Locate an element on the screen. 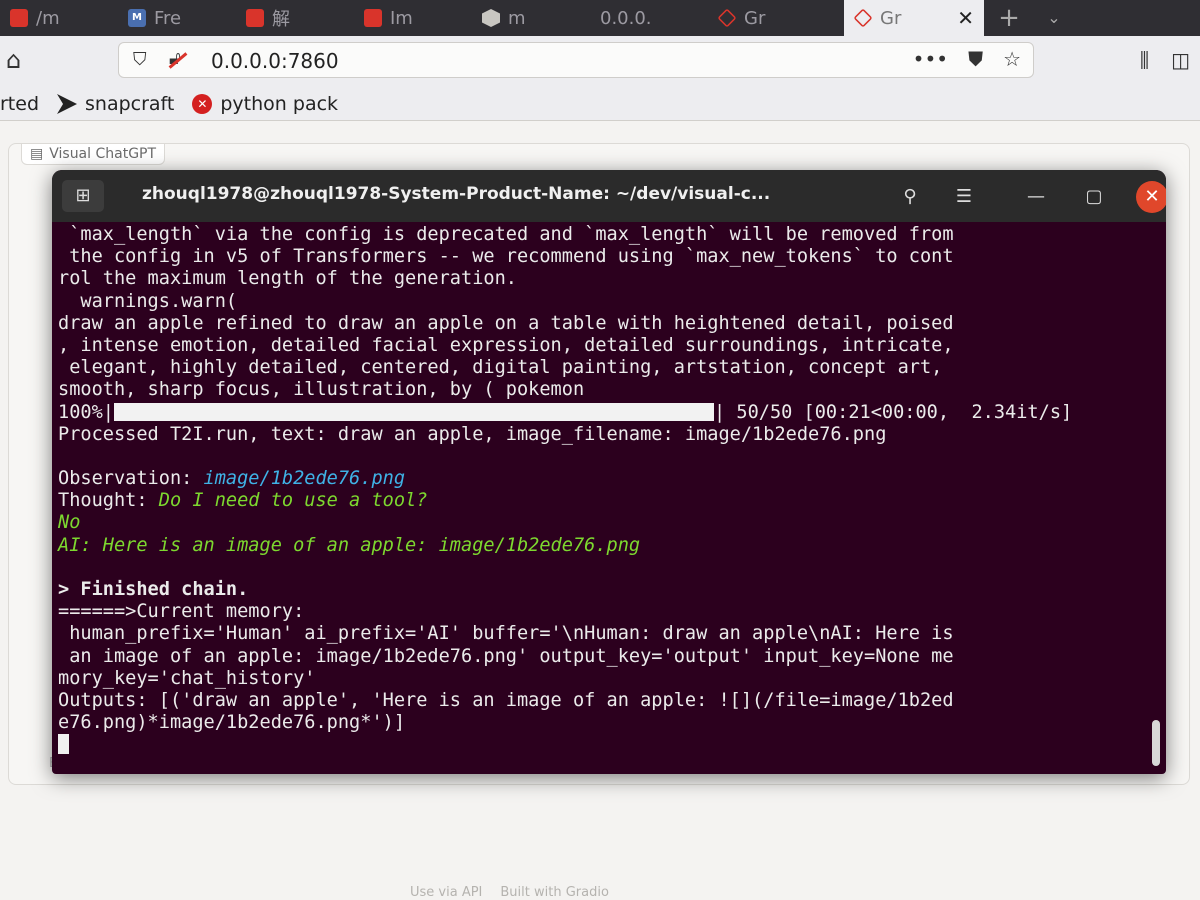 The height and width of the screenshot is (900, 1200). close-tab-icon: ✕ is located at coordinates (965, 18).